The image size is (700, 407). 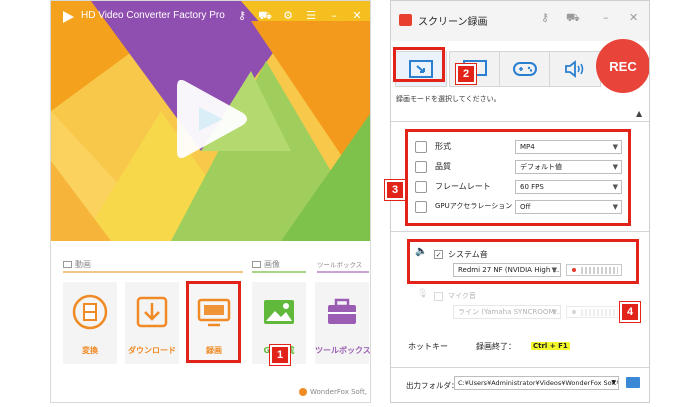 What do you see at coordinates (152, 312) in the screenshot?
I see `download-icon` at bounding box center [152, 312].